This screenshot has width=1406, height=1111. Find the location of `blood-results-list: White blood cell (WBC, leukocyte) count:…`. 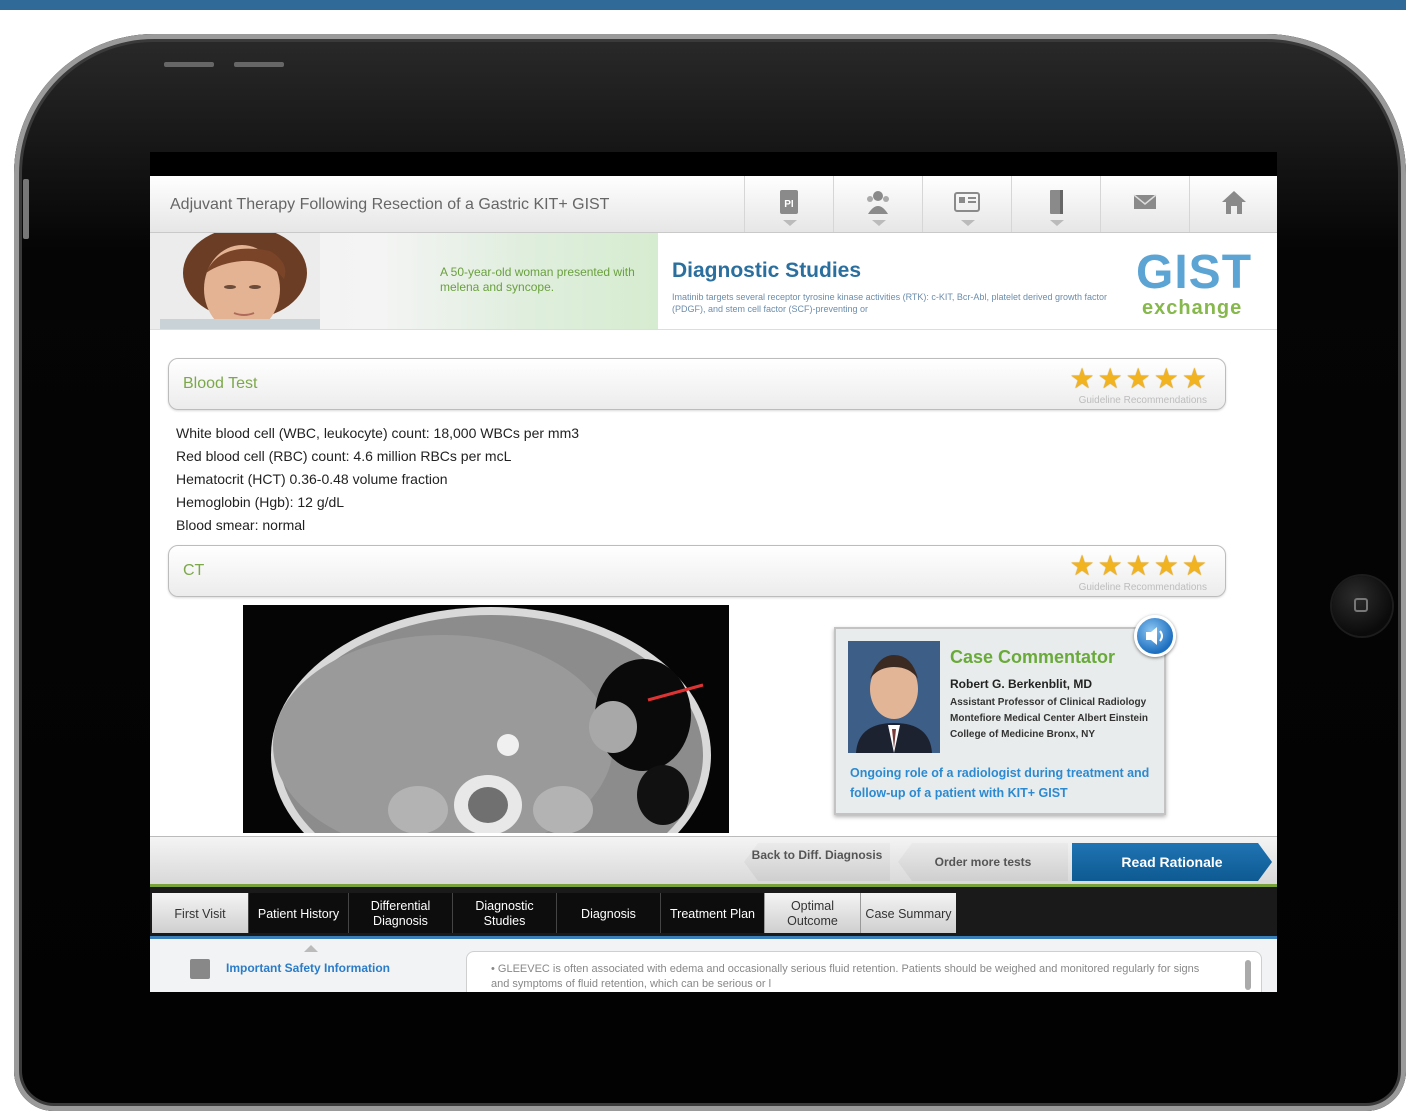

blood-results-list: White blood cell (WBC, leukocyte) count:… is located at coordinates (377, 479).